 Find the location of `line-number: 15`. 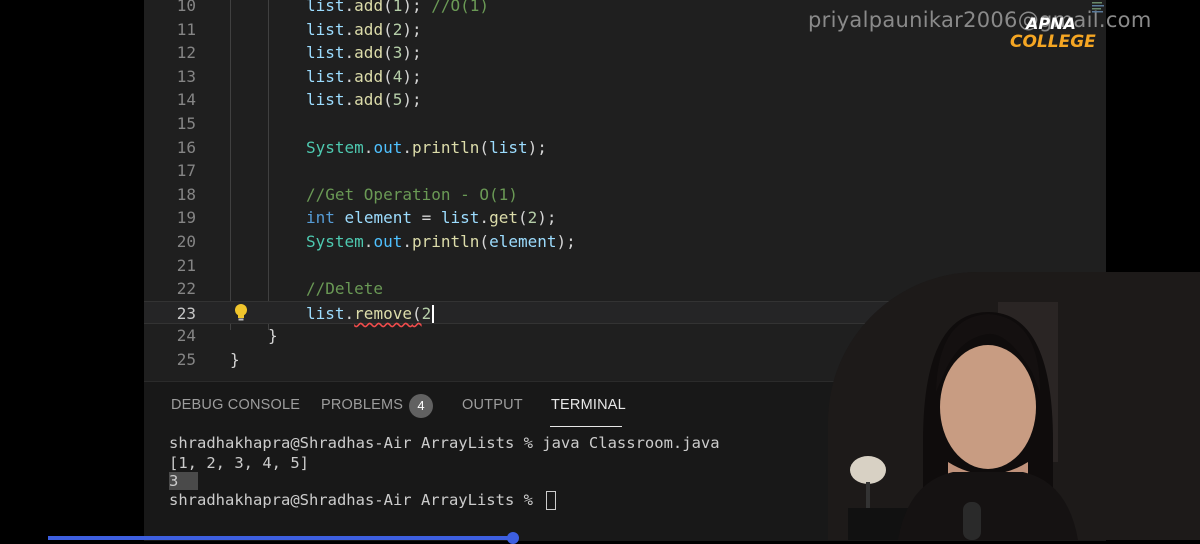

line-number: 15 is located at coordinates (186, 123).